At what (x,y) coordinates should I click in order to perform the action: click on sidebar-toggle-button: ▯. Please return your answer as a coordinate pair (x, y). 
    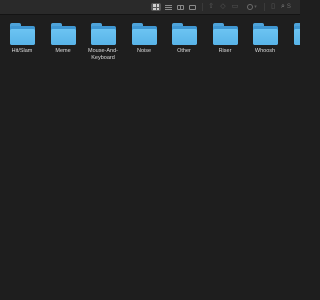
    Looking at the image, I should click on (273, 7).